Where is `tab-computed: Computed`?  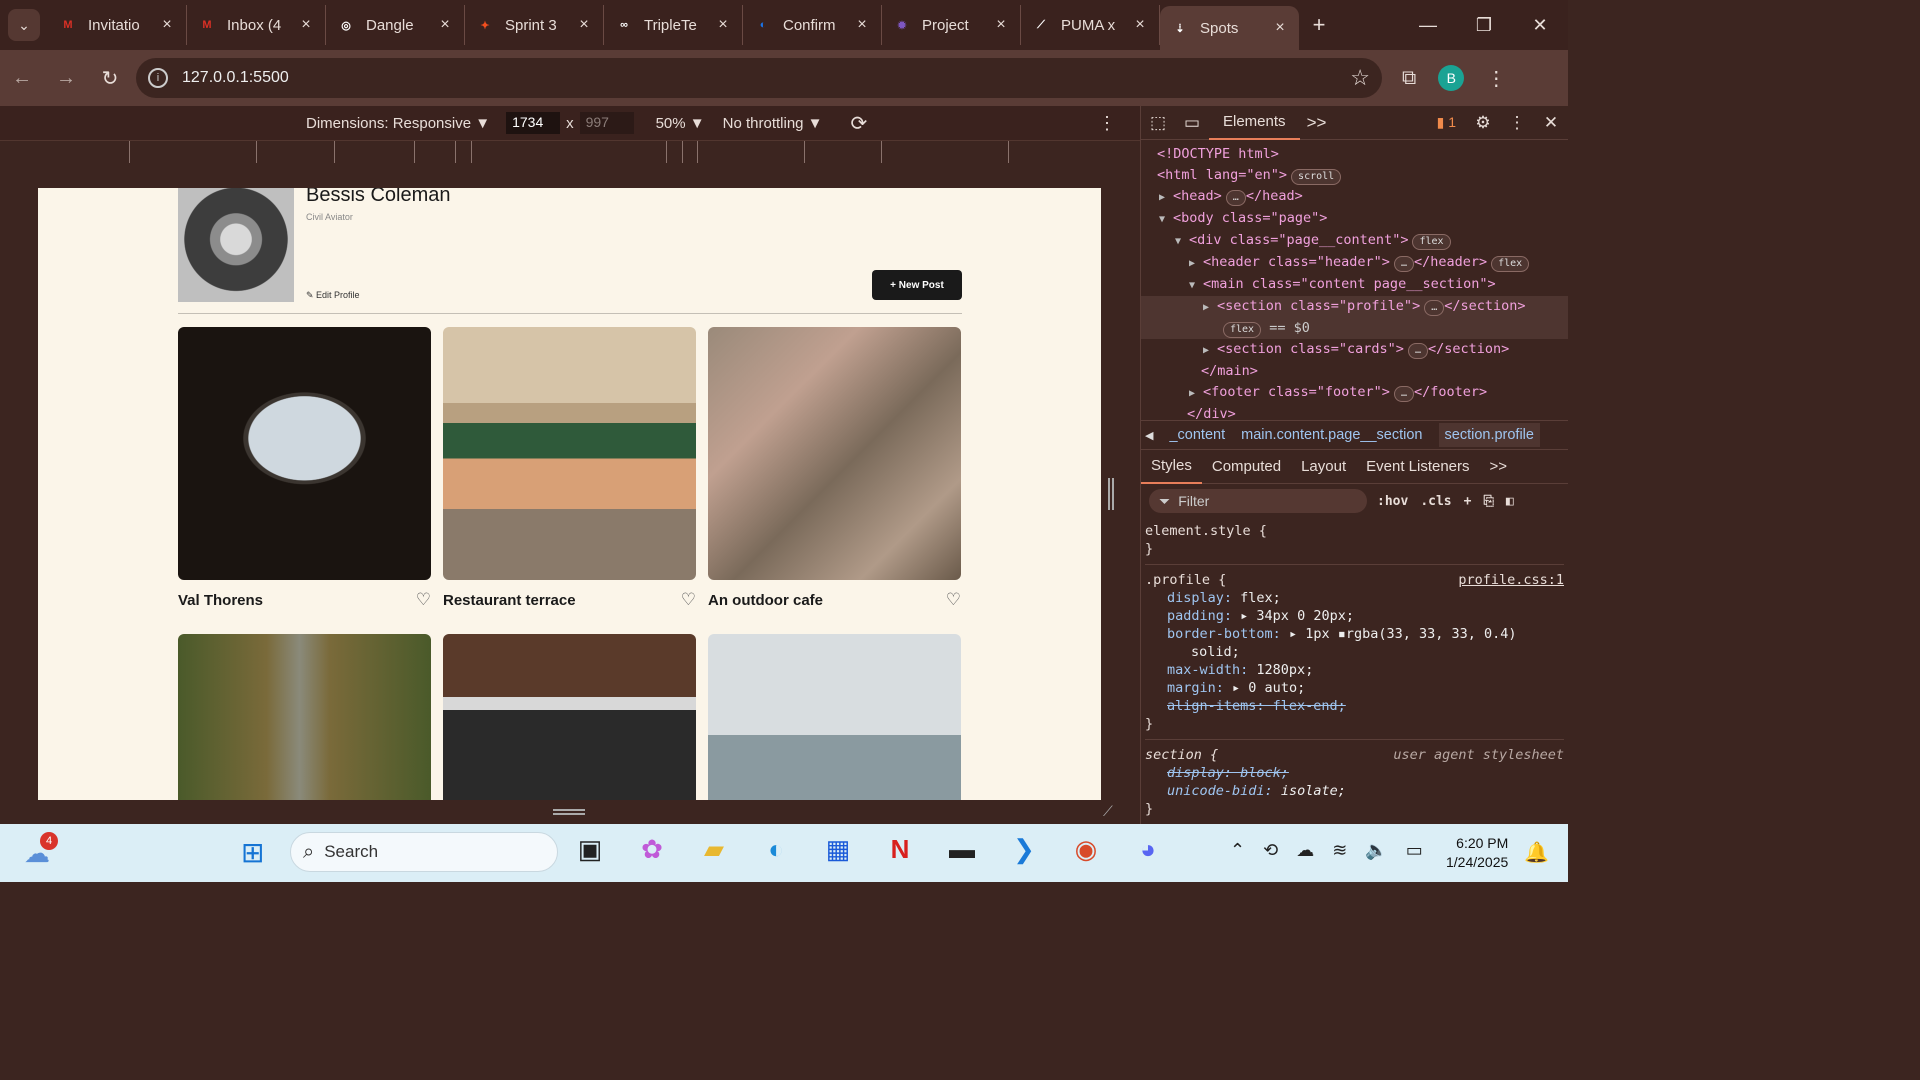
tab-computed: Computed is located at coordinates (1246, 467).